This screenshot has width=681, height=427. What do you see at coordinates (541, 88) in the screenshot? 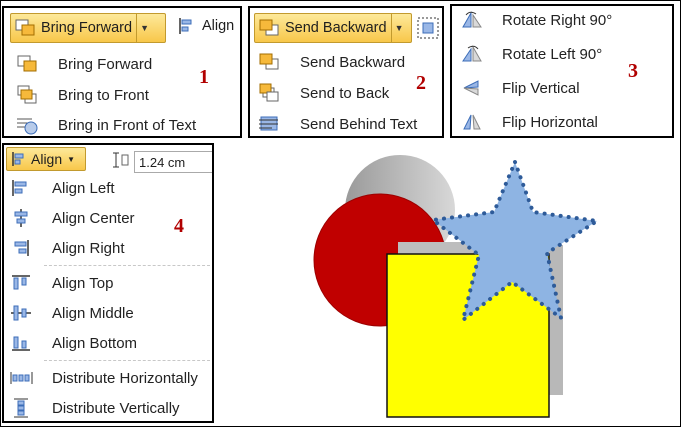
I see `menu-item-label: Flip Vertical` at bounding box center [541, 88].